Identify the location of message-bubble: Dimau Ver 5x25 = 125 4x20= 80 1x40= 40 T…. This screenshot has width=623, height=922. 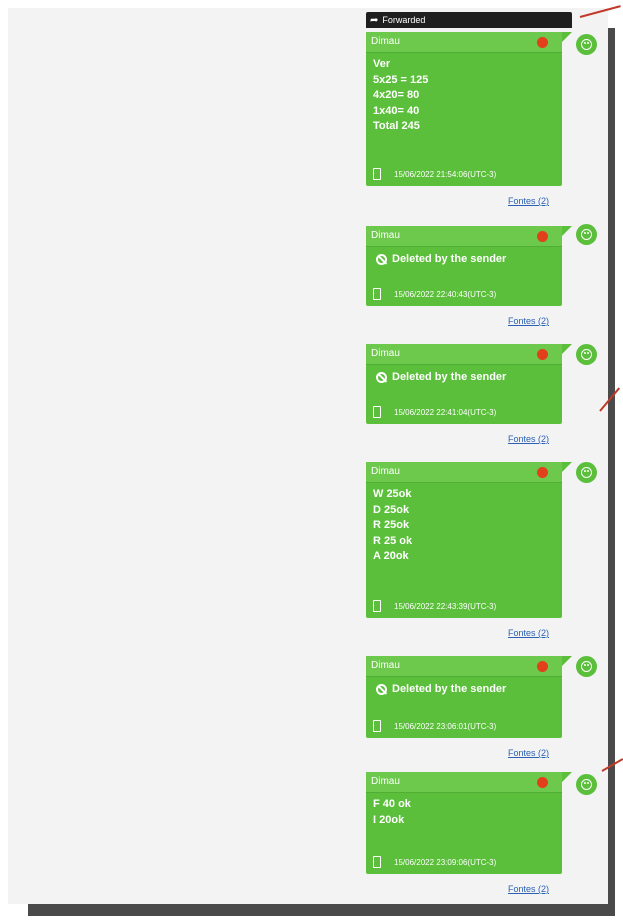
(469, 109).